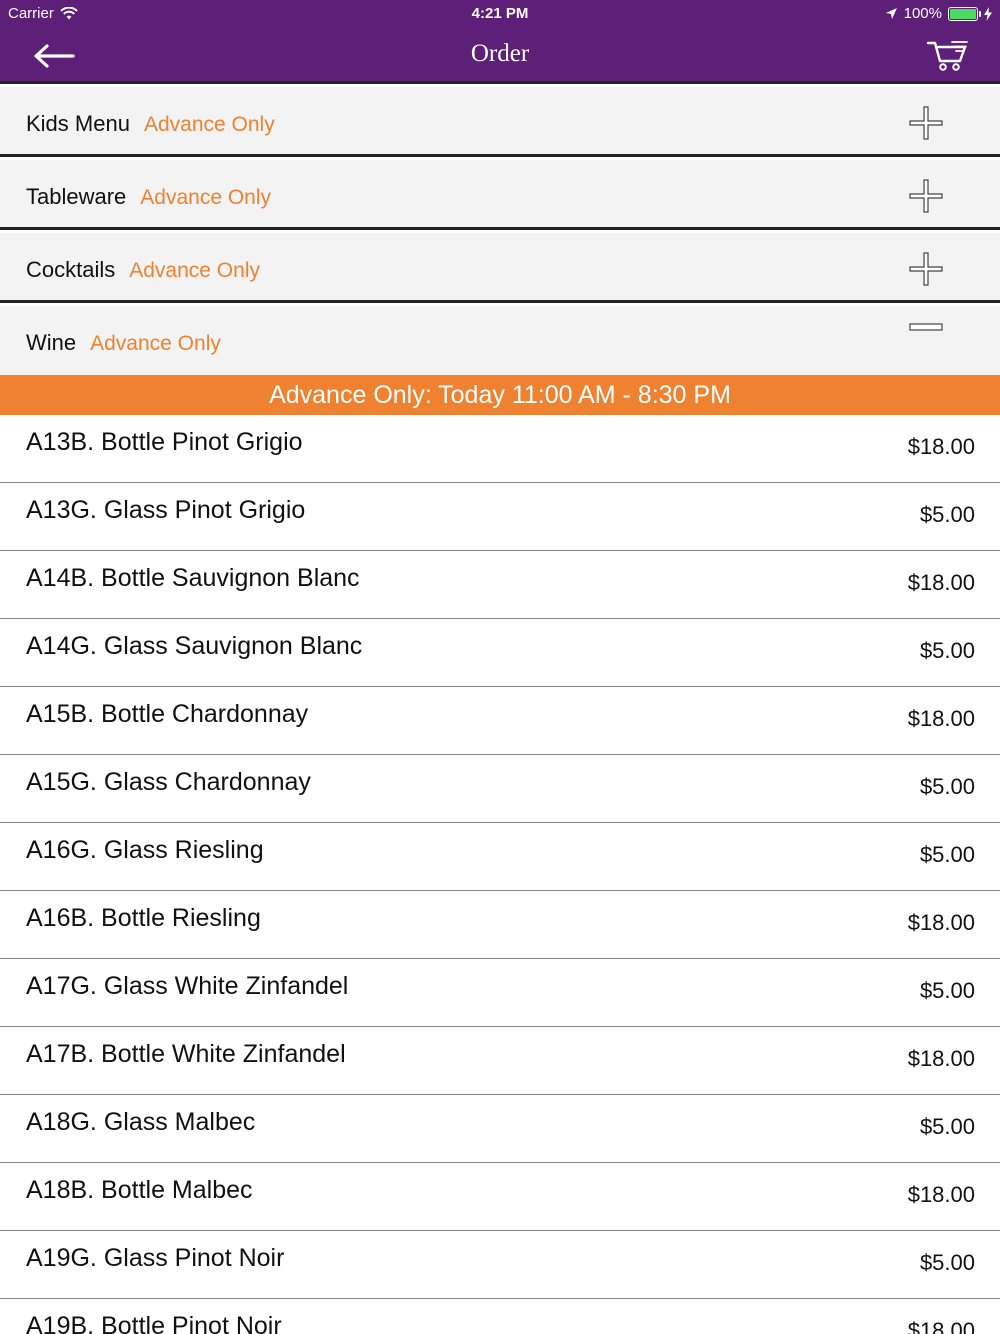  Describe the element at coordinates (145, 850) in the screenshot. I see `menu-item-name: A16G. Glass Riesling` at that location.